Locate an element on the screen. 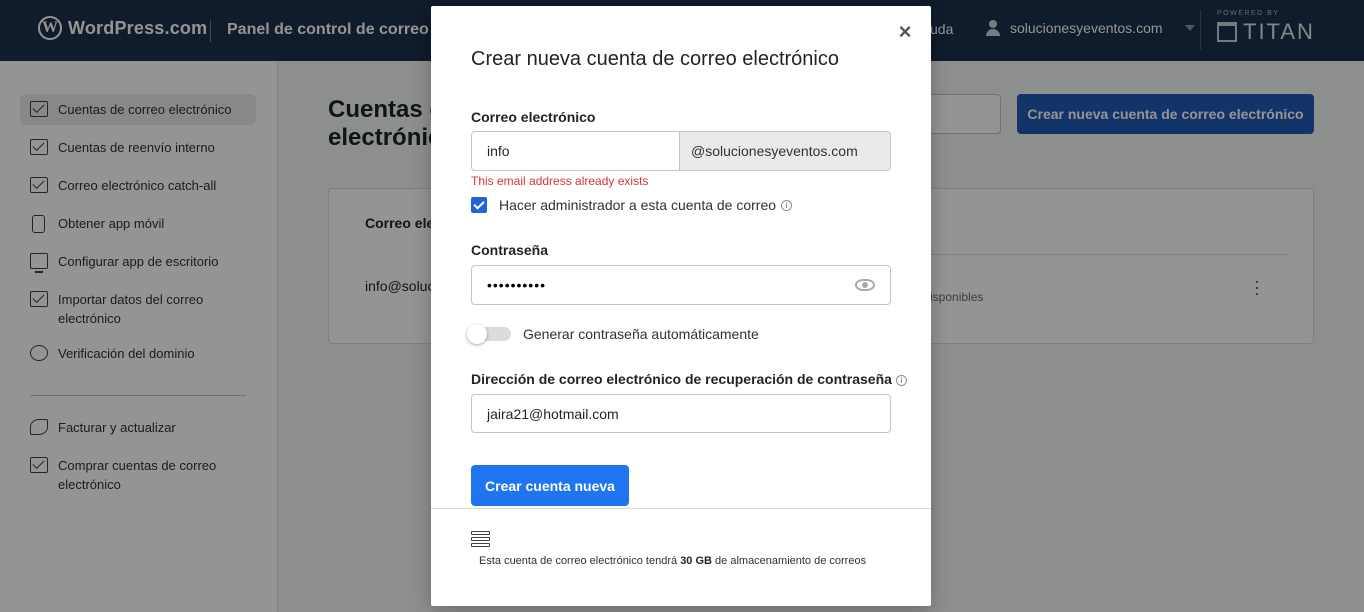  password-field is located at coordinates (671, 285).